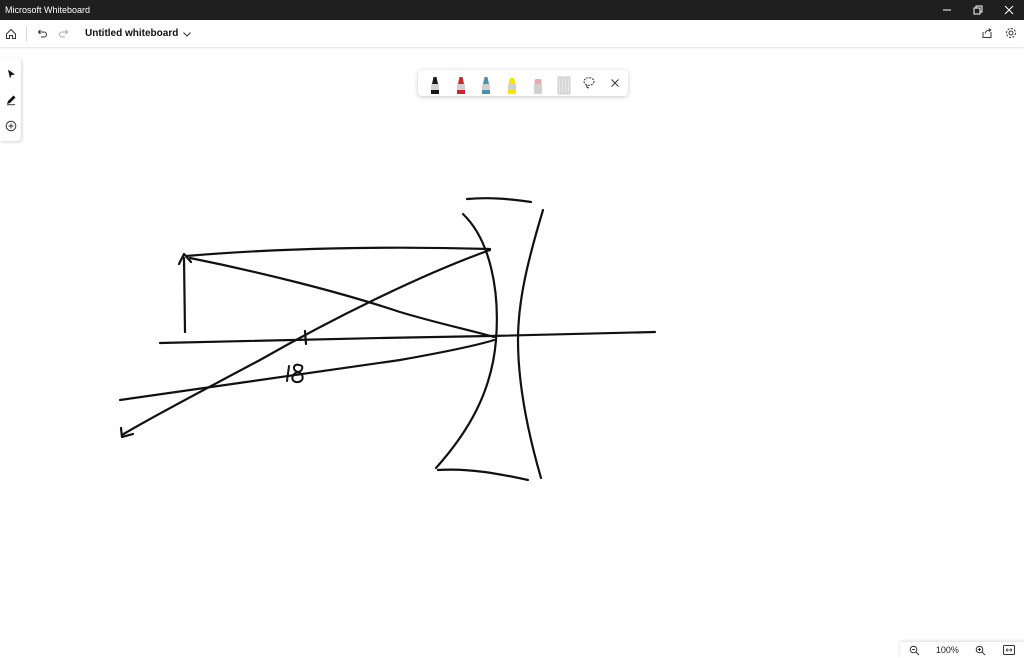  What do you see at coordinates (564, 85) in the screenshot?
I see `ruler-icon` at bounding box center [564, 85].